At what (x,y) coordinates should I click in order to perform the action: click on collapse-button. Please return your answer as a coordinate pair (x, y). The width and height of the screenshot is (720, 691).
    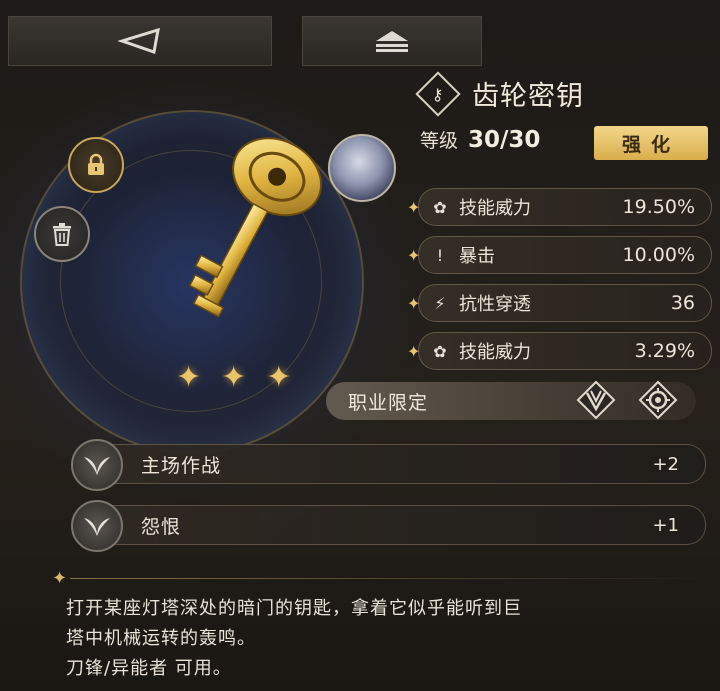
    Looking at the image, I should click on (392, 41).